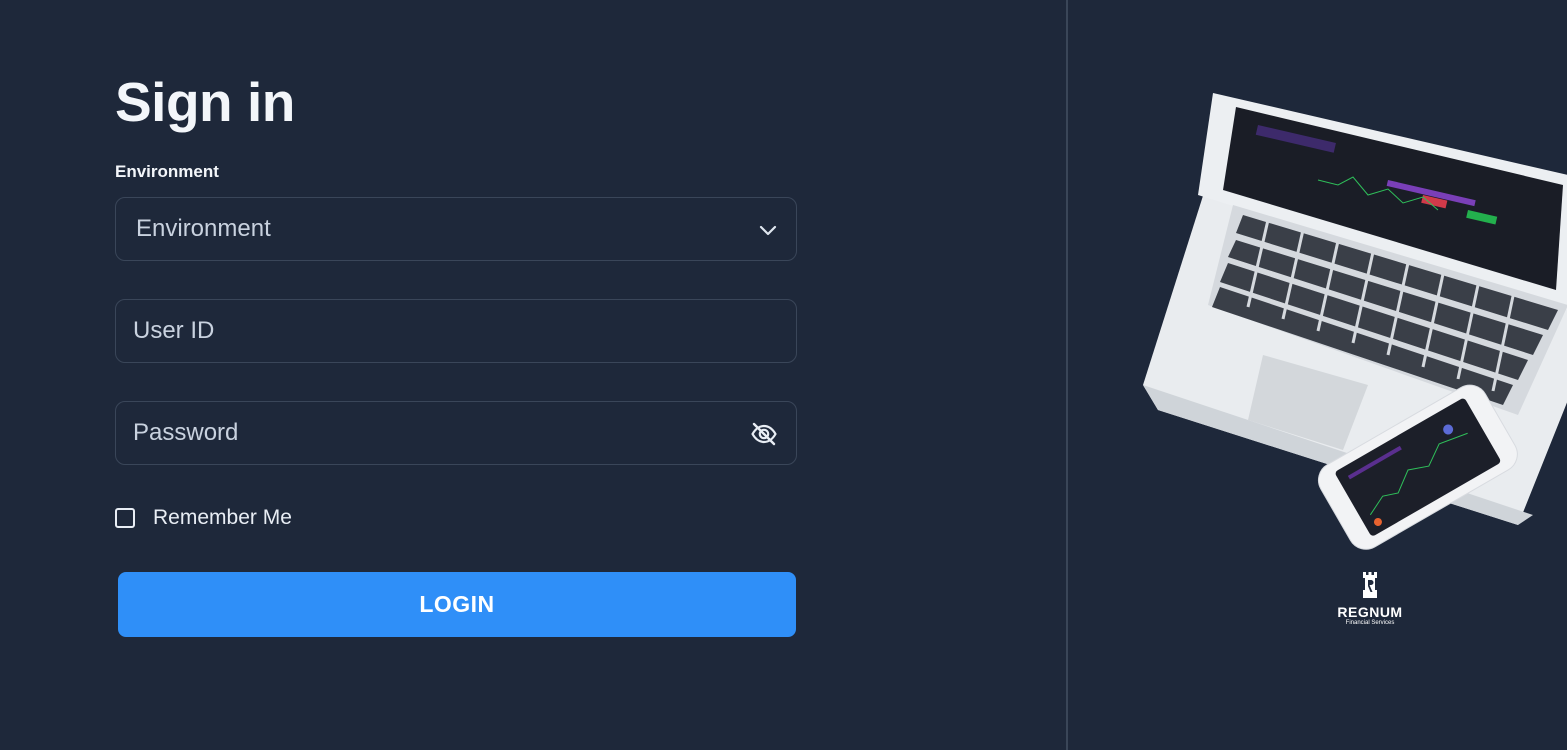  I want to click on eye-off-icon, so click(764, 434).